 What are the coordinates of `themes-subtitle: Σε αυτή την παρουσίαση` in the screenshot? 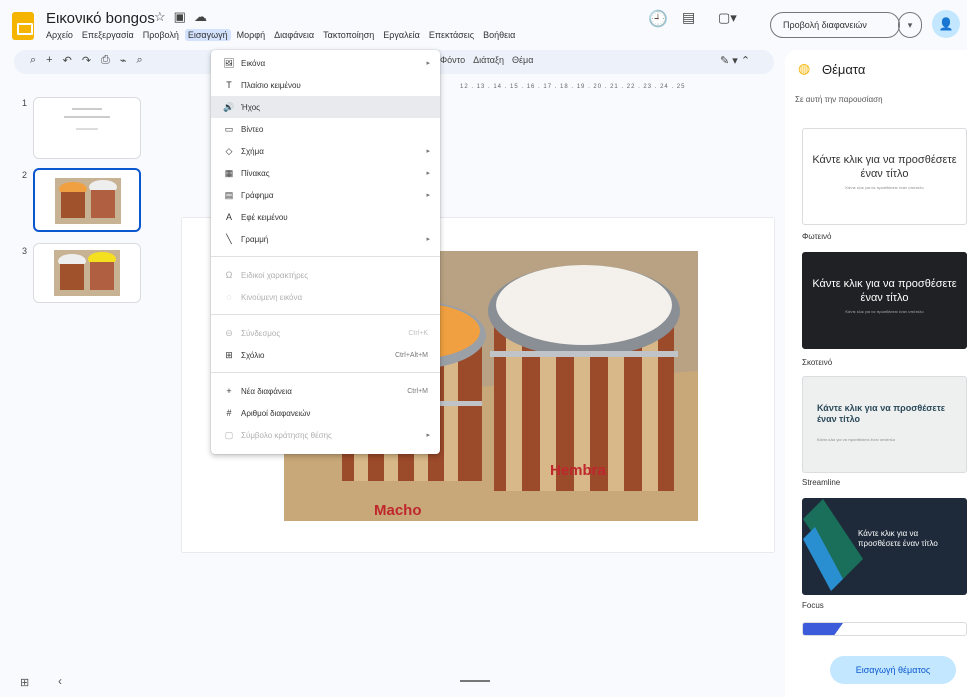 It's located at (839, 99).